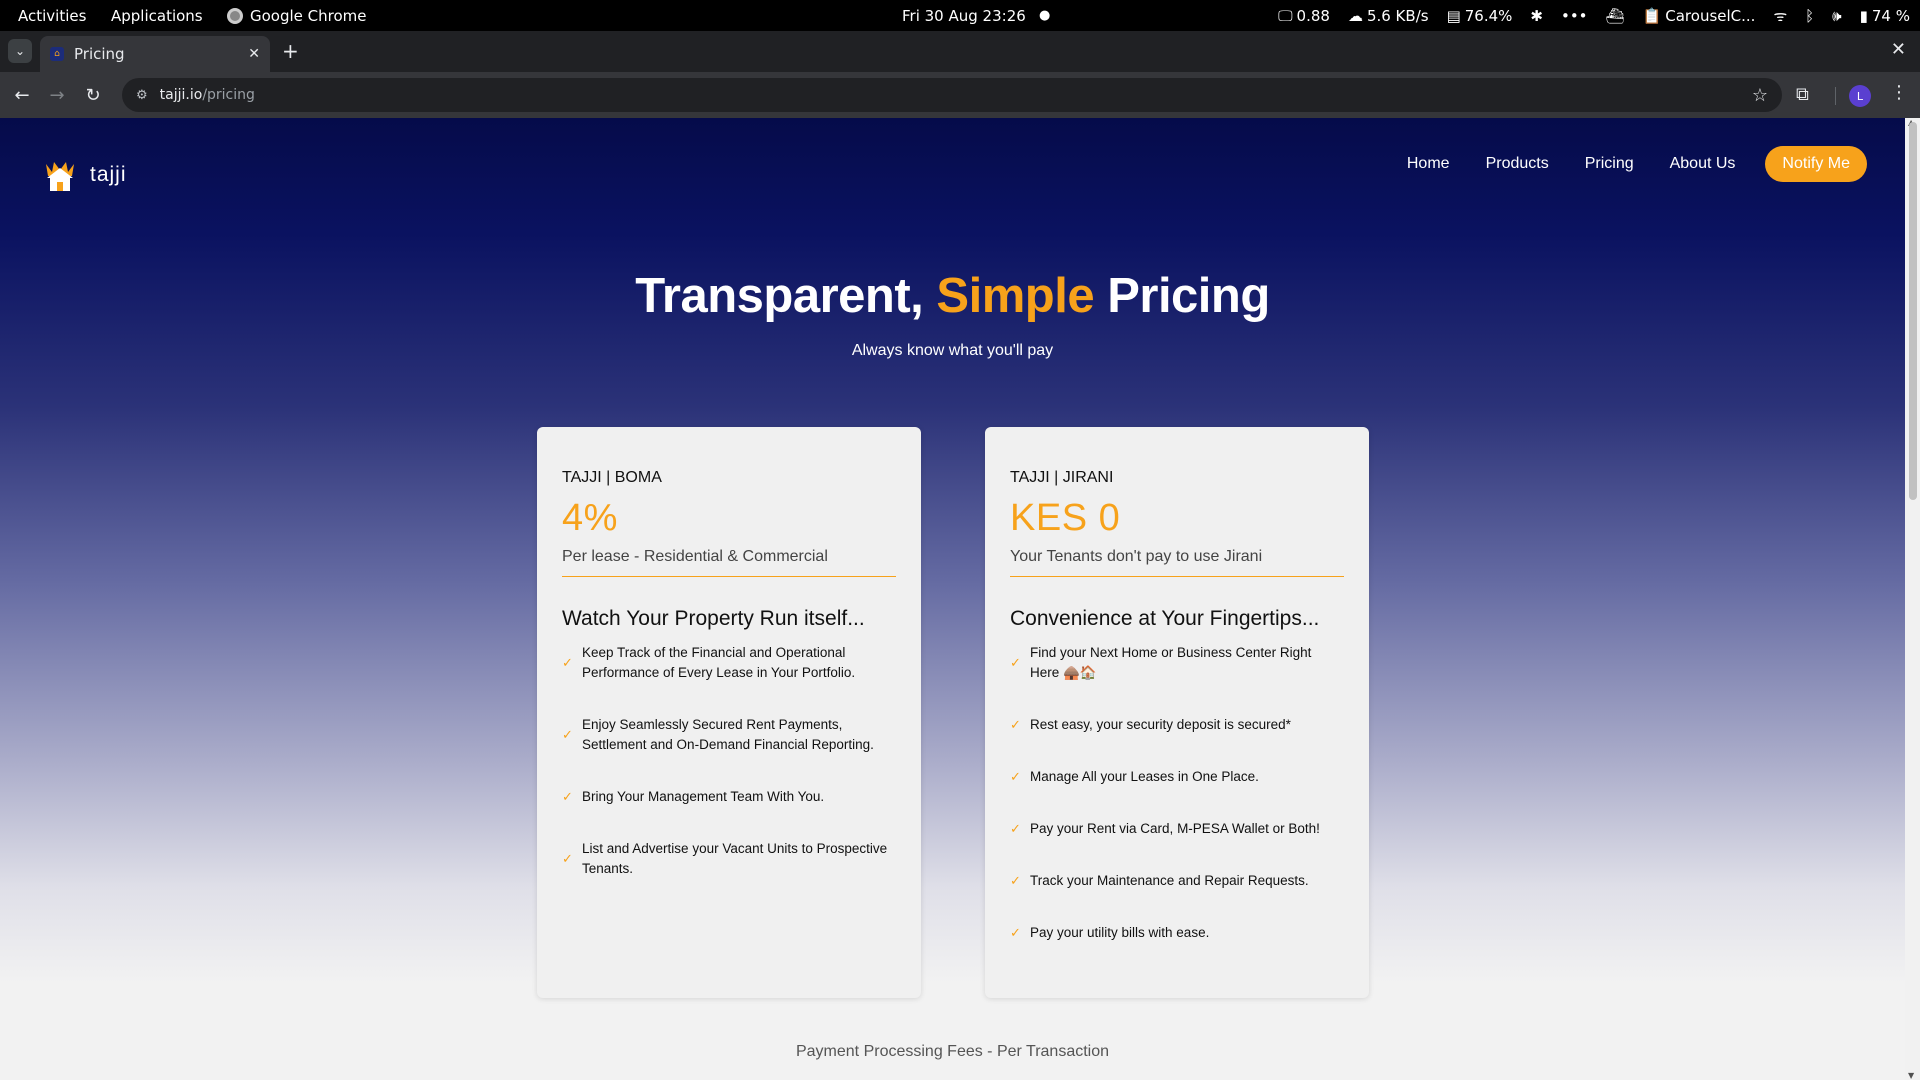 This screenshot has width=1920, height=1080. I want to click on slack-tray-icon: ✱, so click(1536, 16).